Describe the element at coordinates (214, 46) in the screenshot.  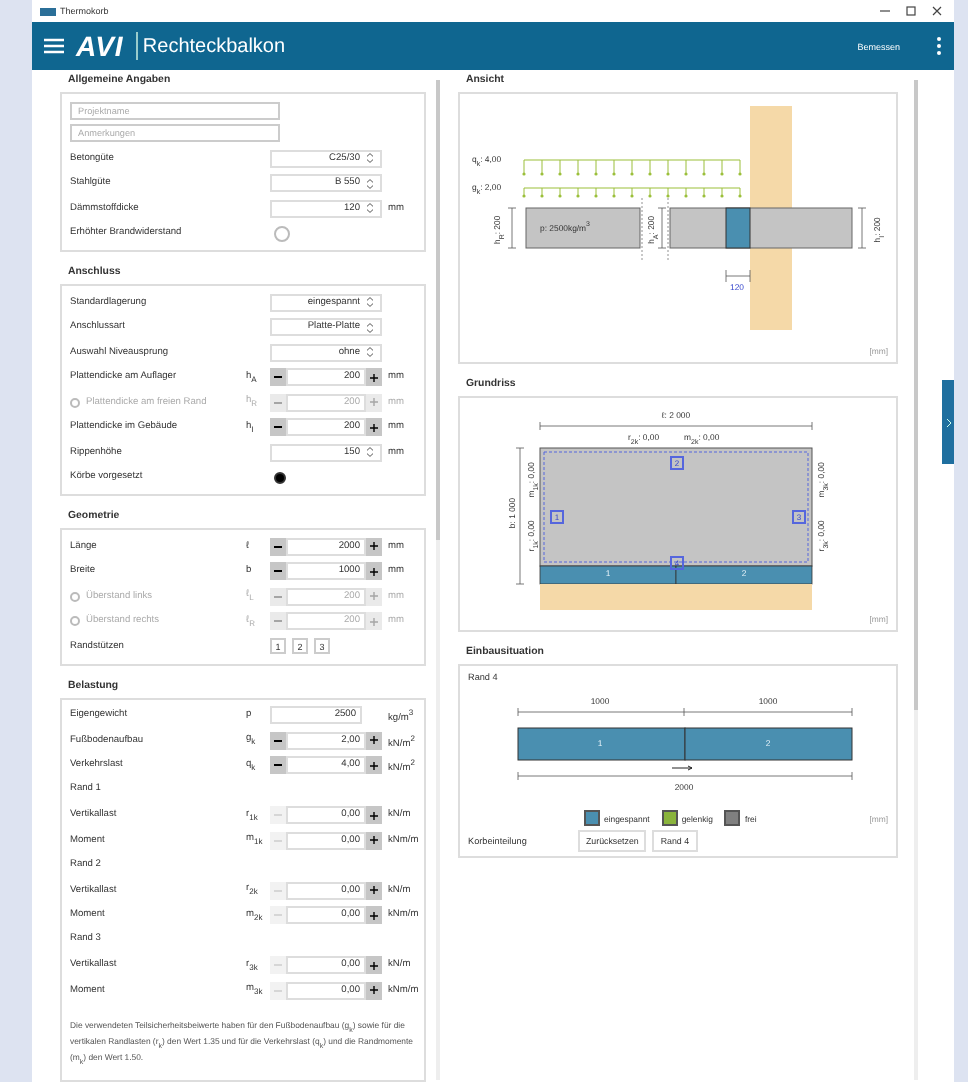
I see `page-title: Rechteckbalkon` at that location.